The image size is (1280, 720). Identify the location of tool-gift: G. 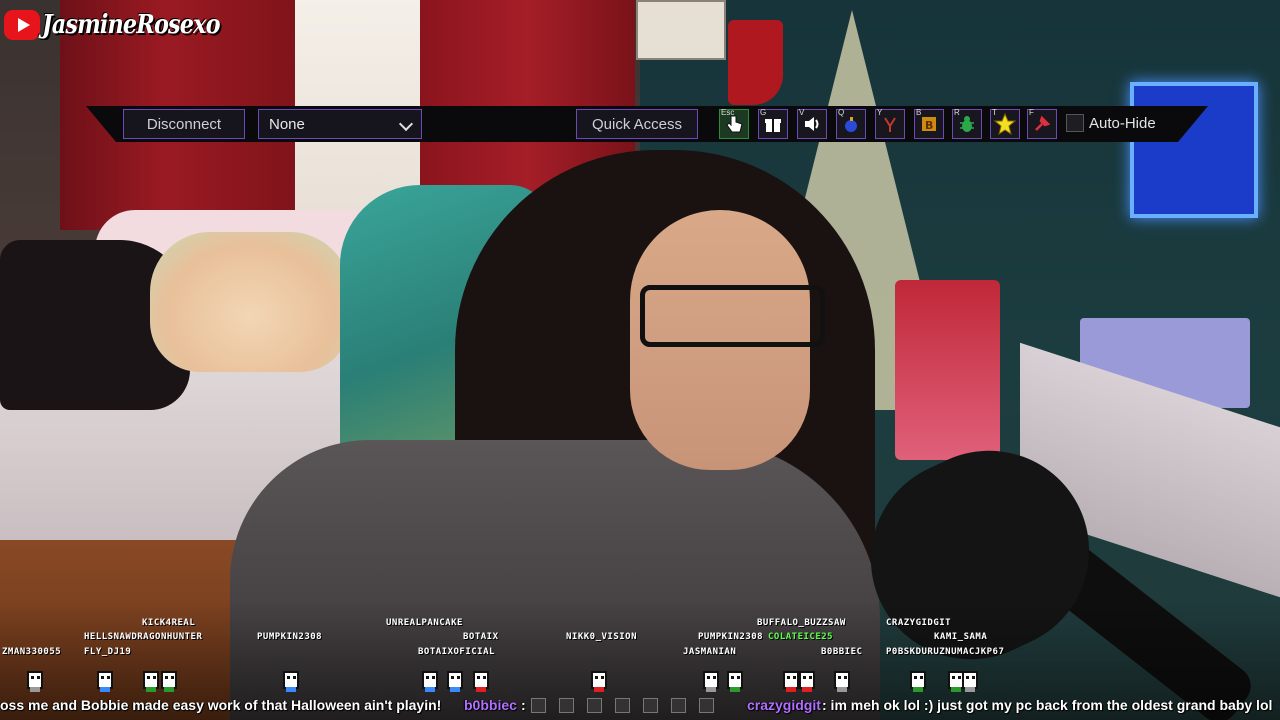
(773, 123).